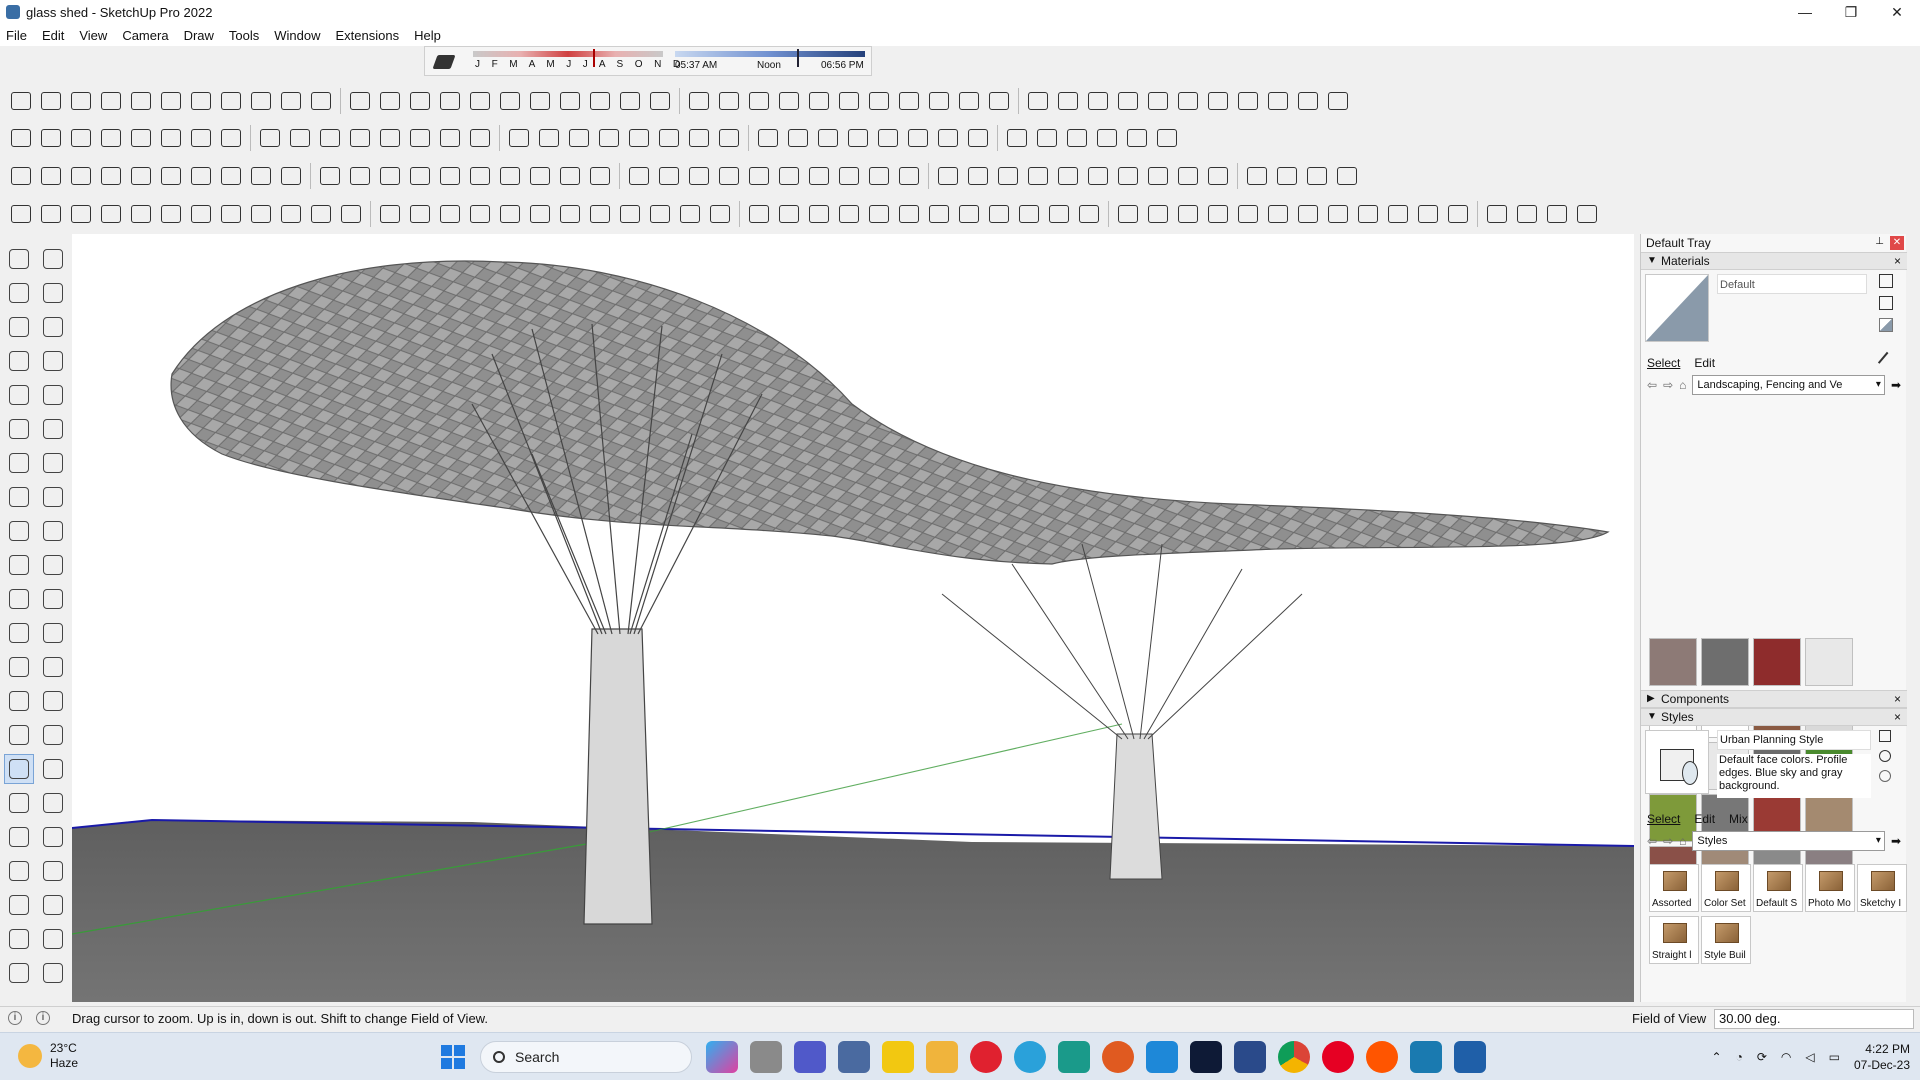  Describe the element at coordinates (1885, 756) in the screenshot. I see `update-style-icon` at that location.